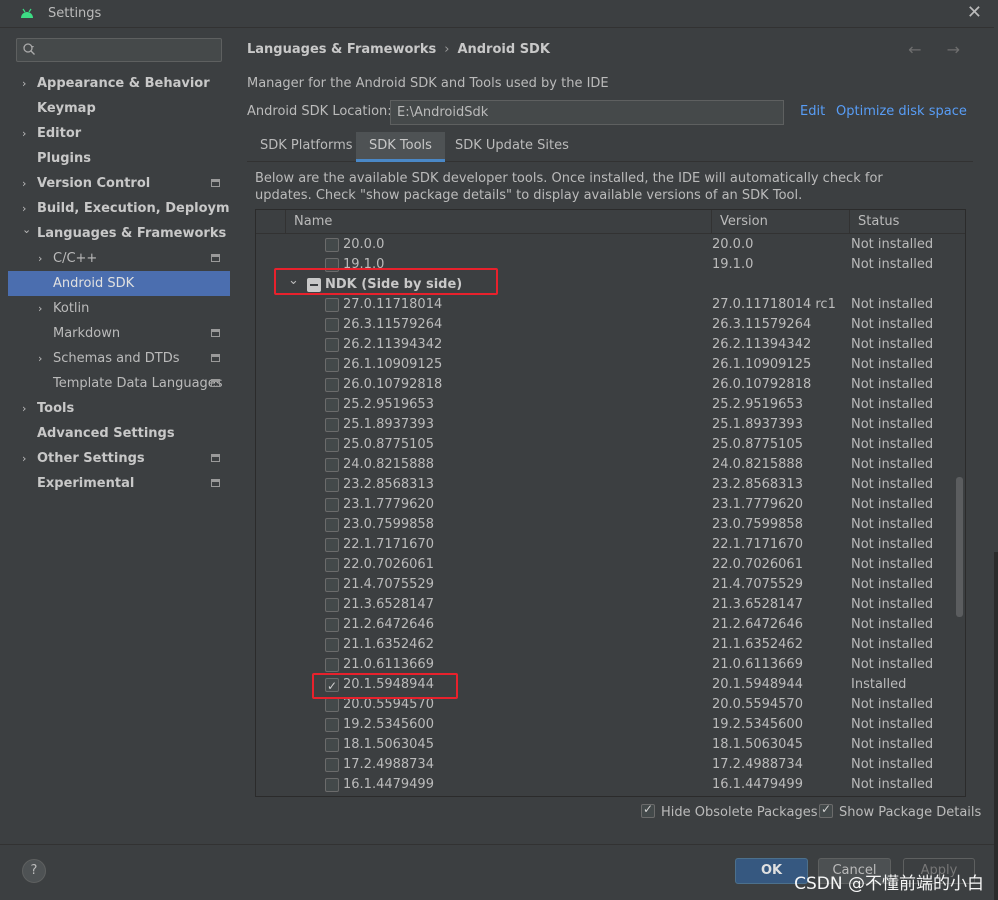  I want to click on table-row: 26.3.11579264 26.3.11579264 Not installed, so click(606, 325).